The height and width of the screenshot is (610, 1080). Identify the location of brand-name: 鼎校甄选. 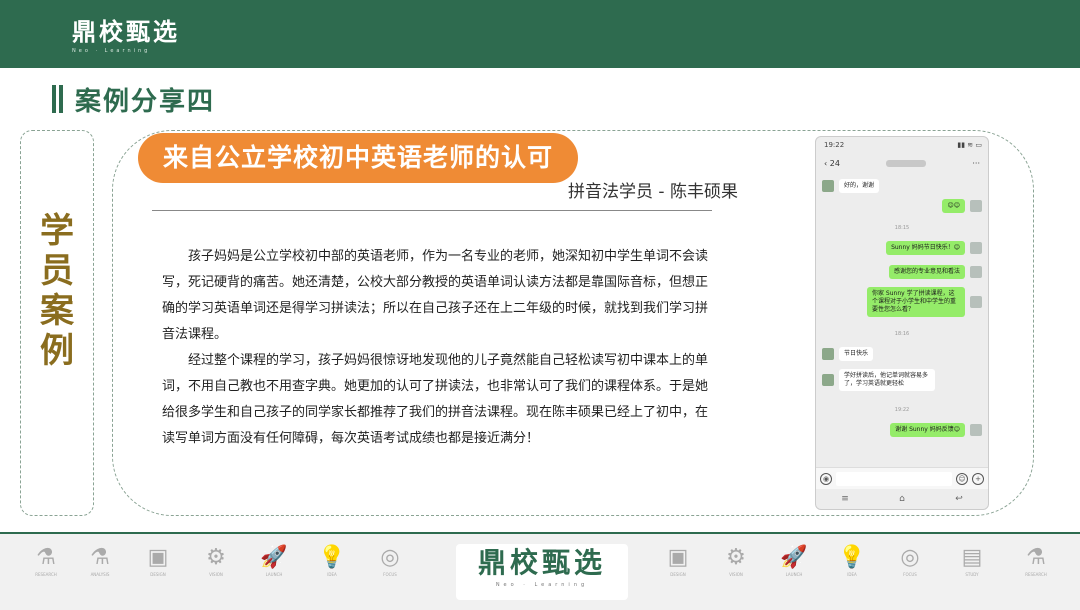
(126, 32).